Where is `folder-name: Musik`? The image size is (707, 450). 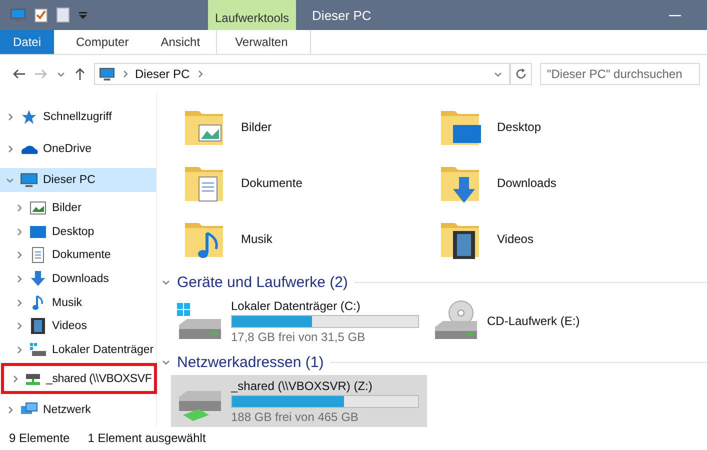 folder-name: Musik is located at coordinates (256, 239).